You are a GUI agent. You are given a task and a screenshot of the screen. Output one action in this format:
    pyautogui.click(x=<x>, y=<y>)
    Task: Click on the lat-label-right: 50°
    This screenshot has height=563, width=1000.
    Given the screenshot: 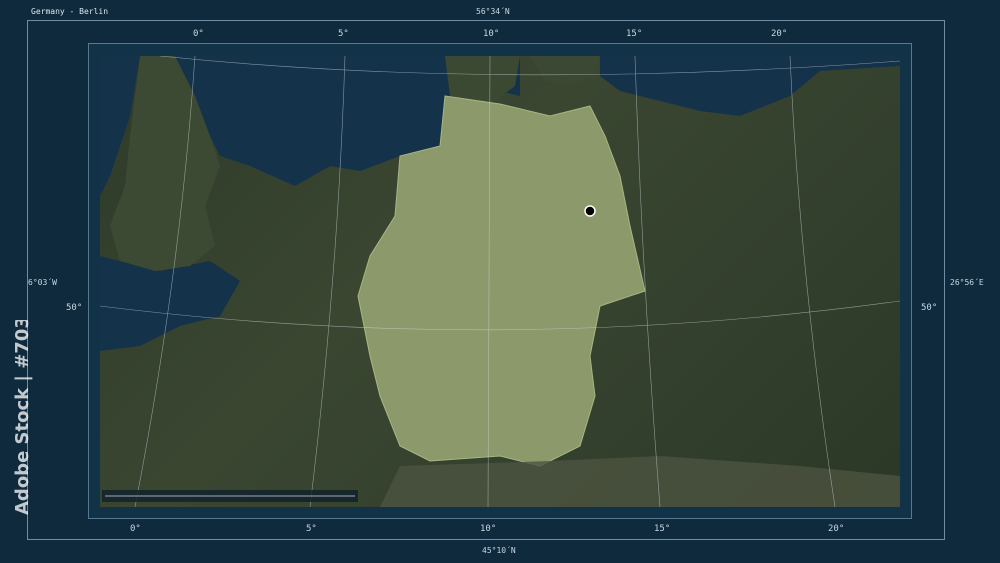 What is the action you would take?
    pyautogui.click(x=929, y=308)
    